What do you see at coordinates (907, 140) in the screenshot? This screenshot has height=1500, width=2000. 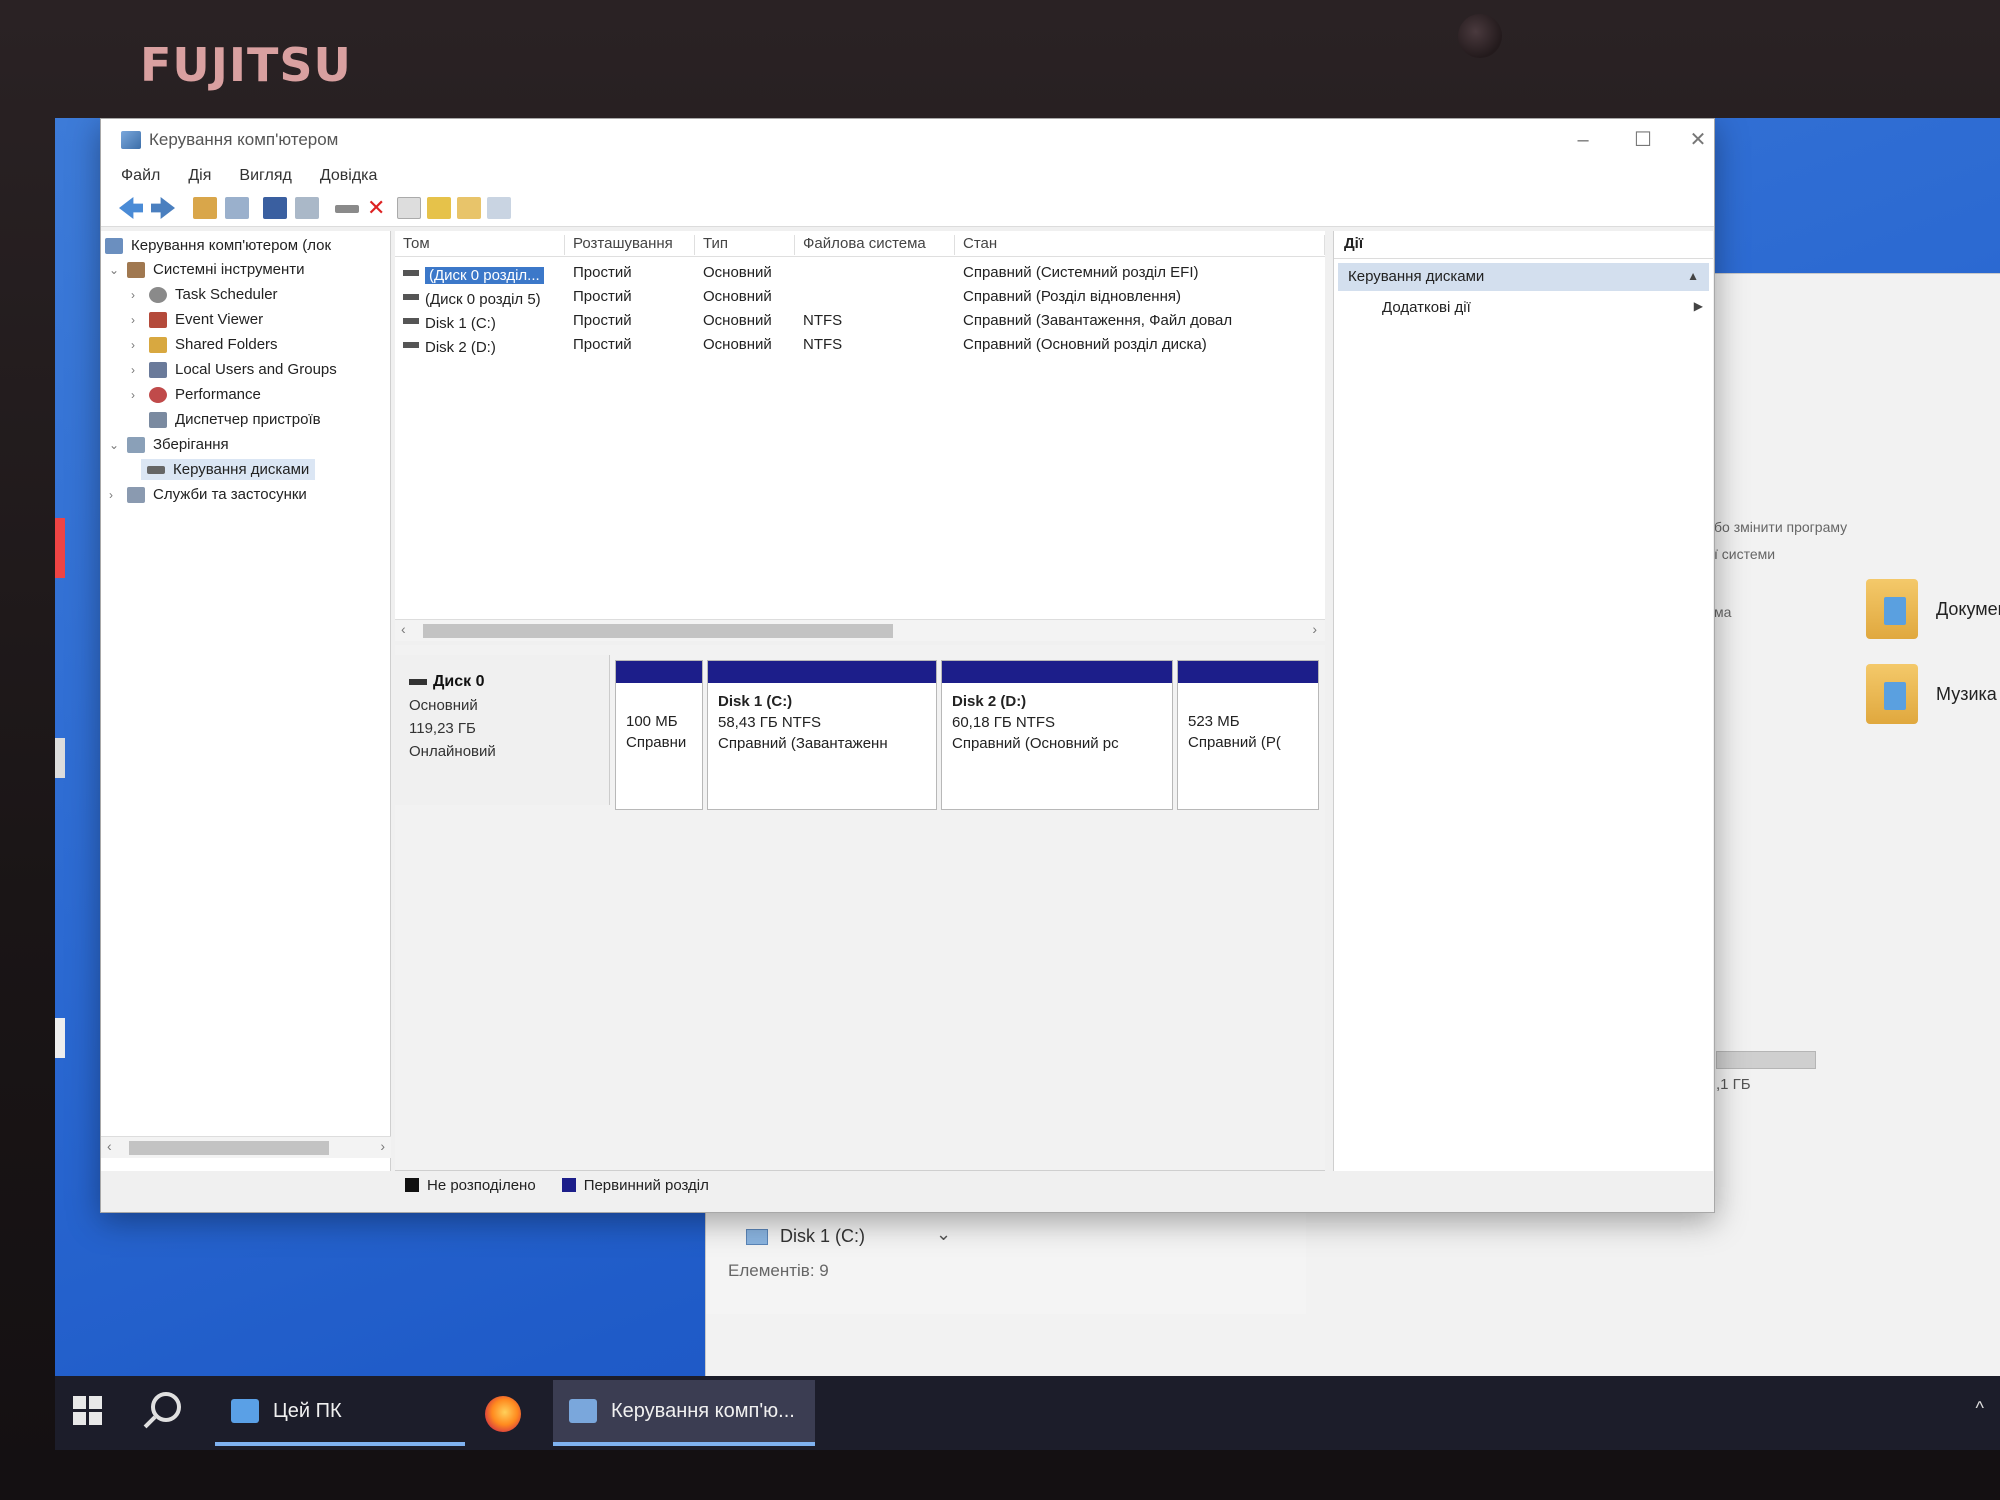 I see `title-bar: Керування комп'ютером – ☐ ✕` at bounding box center [907, 140].